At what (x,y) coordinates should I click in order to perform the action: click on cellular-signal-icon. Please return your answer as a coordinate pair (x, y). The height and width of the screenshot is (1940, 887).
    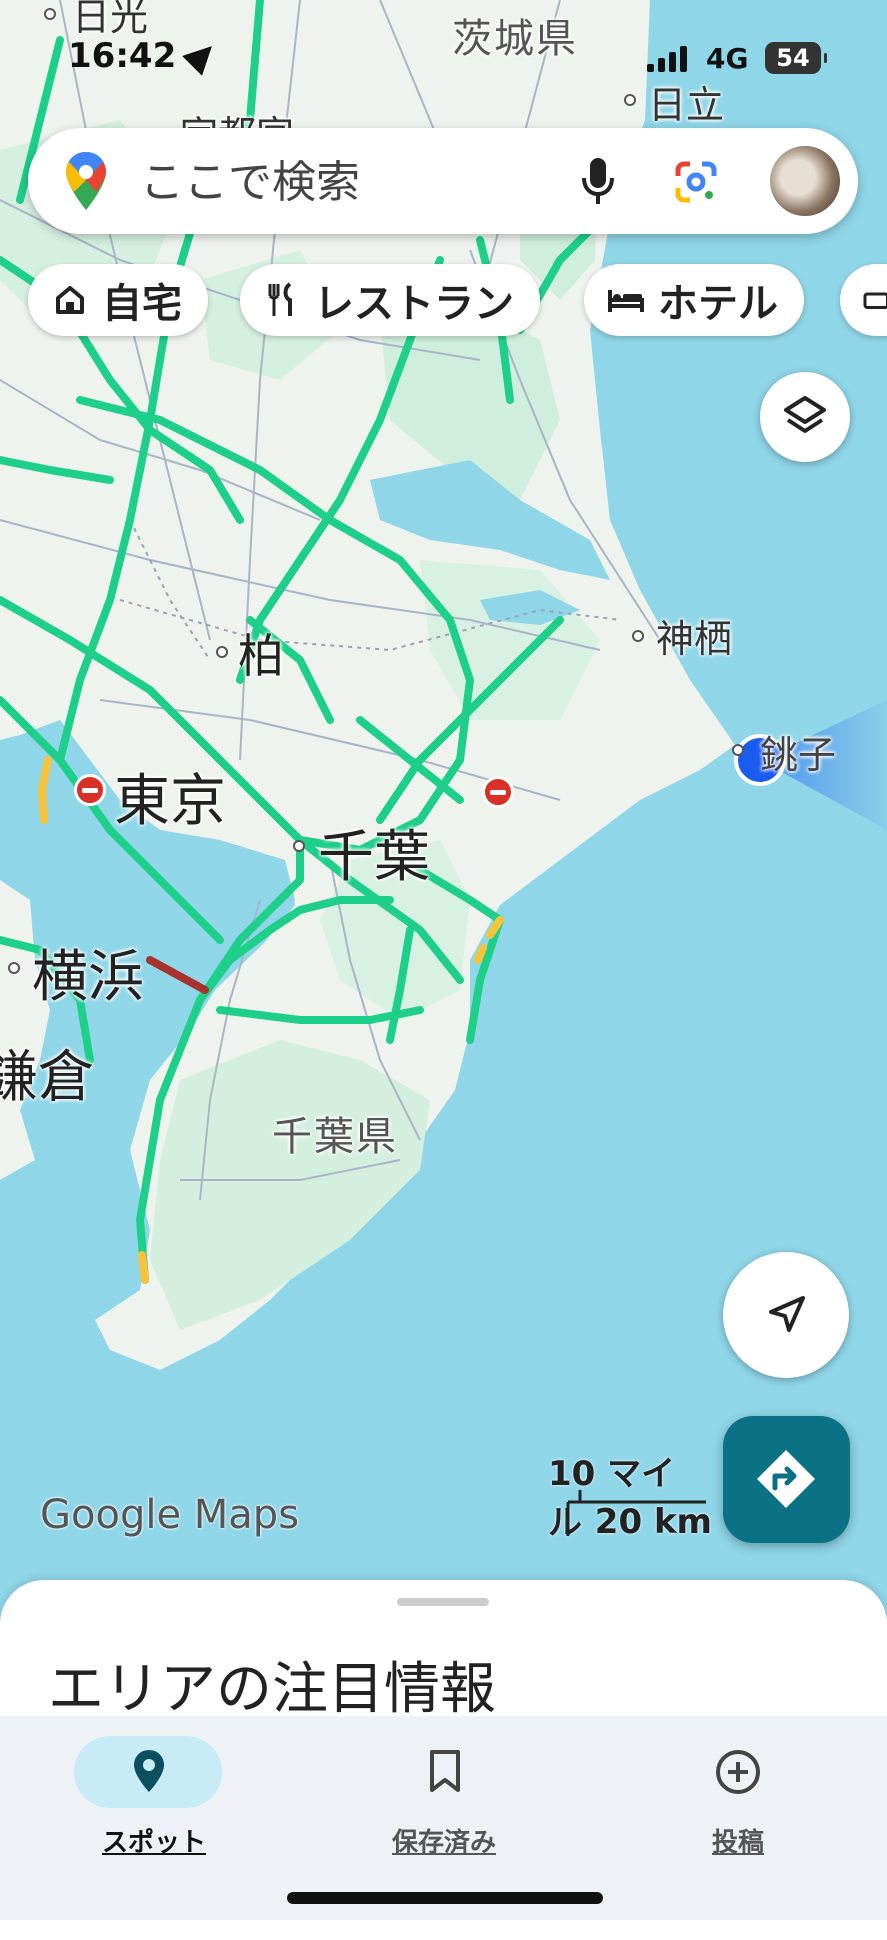
    Looking at the image, I should click on (669, 59).